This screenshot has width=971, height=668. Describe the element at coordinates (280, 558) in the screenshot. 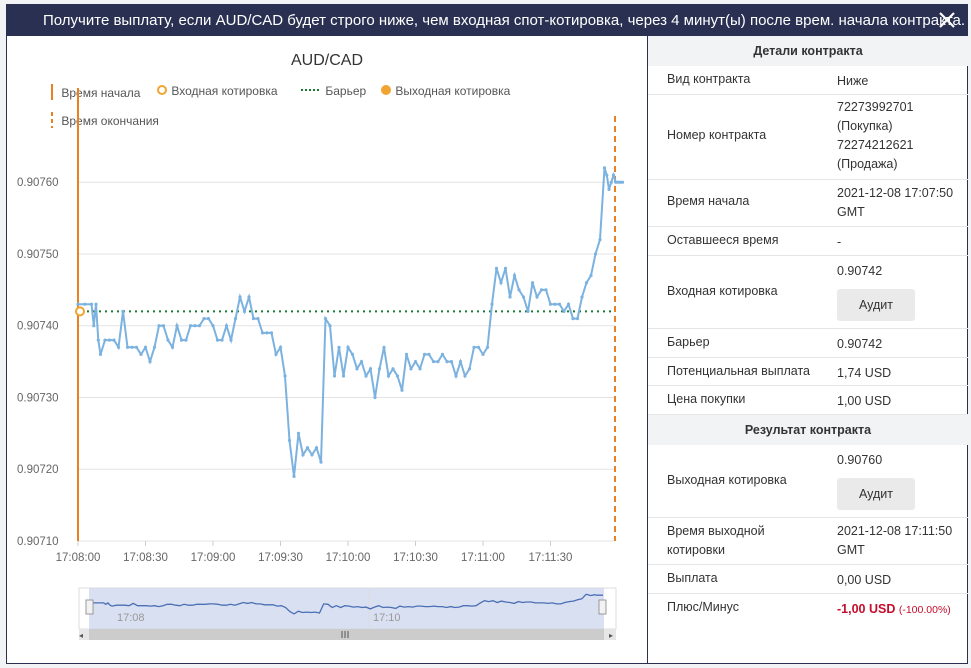

I see `x-tick-label: 17:09:30` at that location.